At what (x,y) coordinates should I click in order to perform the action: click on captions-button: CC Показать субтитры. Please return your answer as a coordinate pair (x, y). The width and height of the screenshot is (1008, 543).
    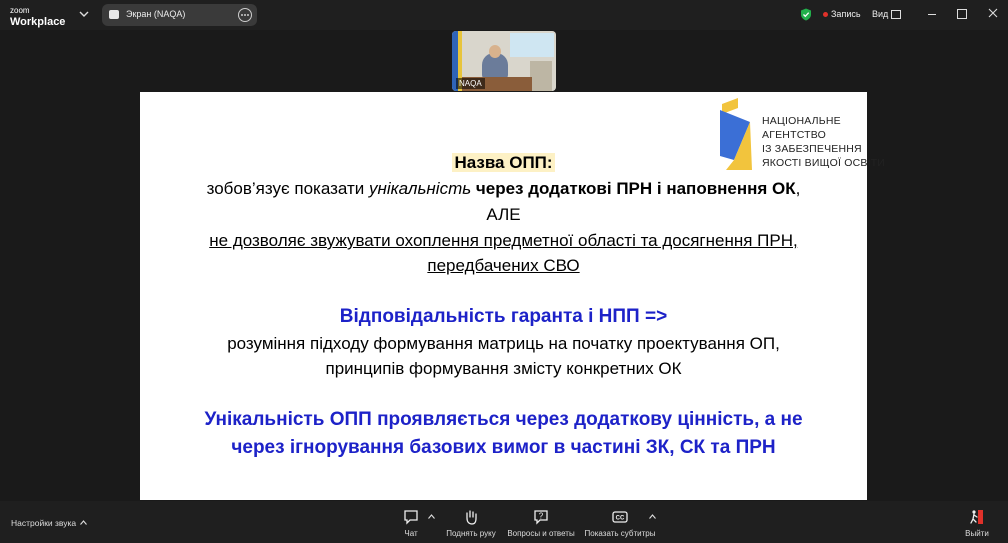
    Looking at the image, I should click on (620, 519).